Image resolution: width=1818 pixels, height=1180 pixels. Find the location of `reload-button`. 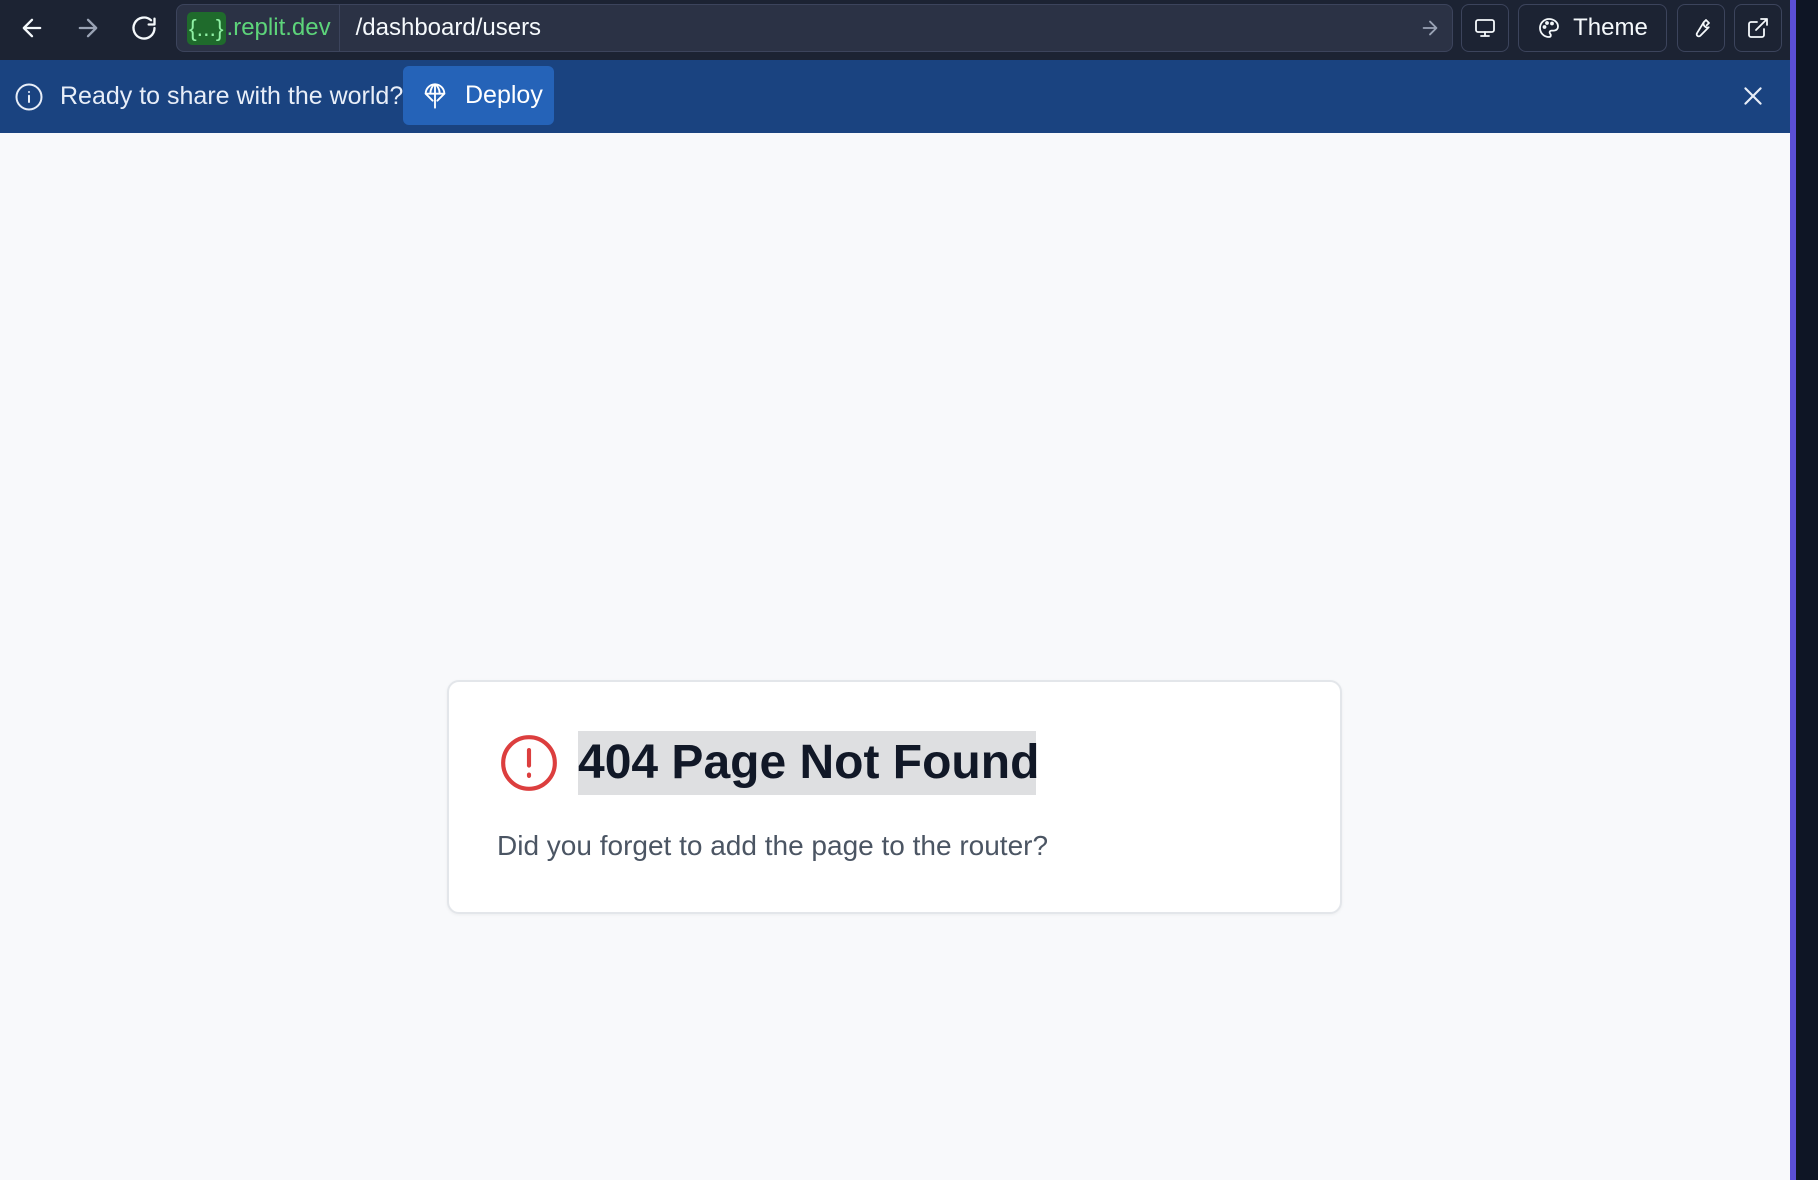

reload-button is located at coordinates (144, 28).